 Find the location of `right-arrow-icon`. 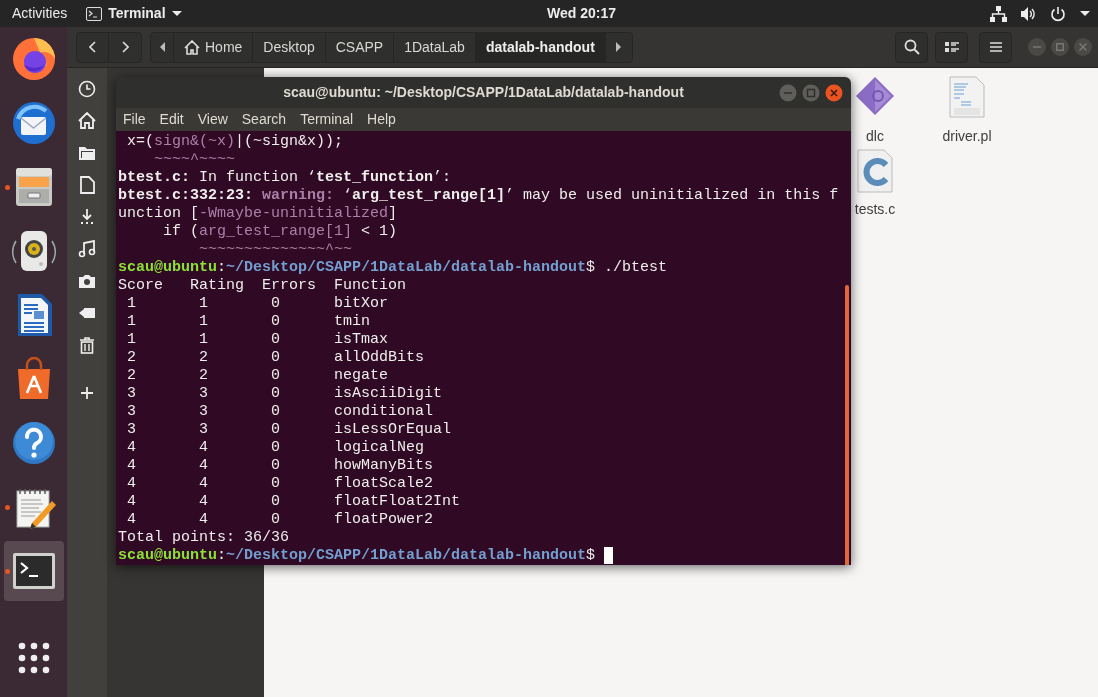

right-arrow-icon is located at coordinates (619, 47).